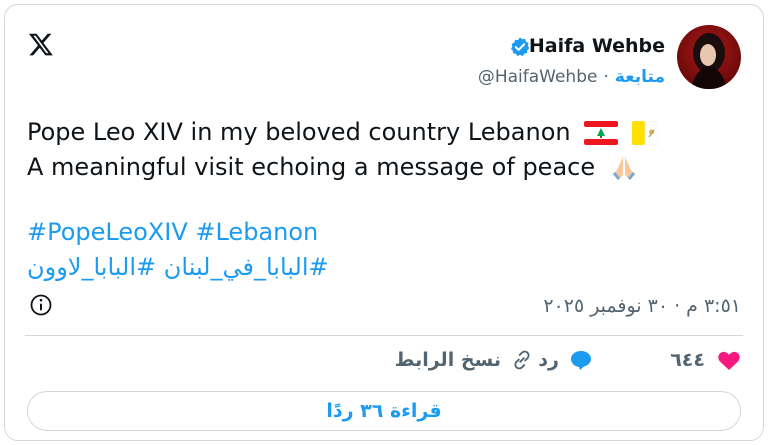  What do you see at coordinates (178, 232) in the screenshot?
I see `hashtags-line-1: #PopeLeoXIV #Lebanon` at bounding box center [178, 232].